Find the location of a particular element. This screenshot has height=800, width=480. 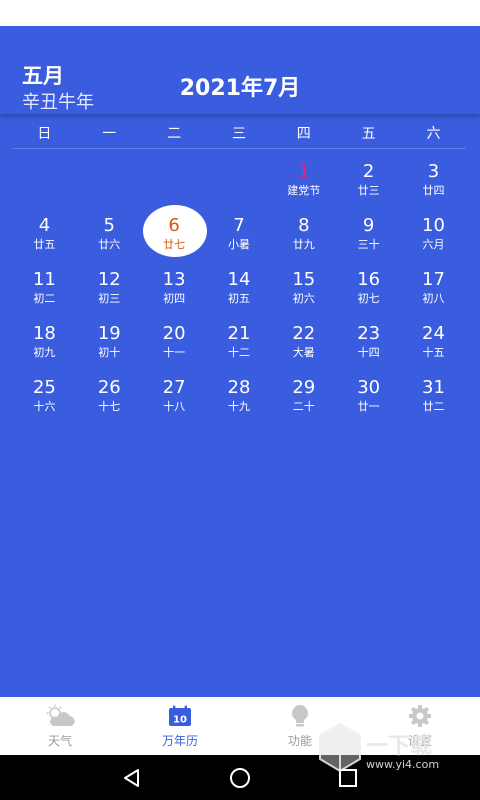

day-cell-25: 25 十六 is located at coordinates (44, 395).